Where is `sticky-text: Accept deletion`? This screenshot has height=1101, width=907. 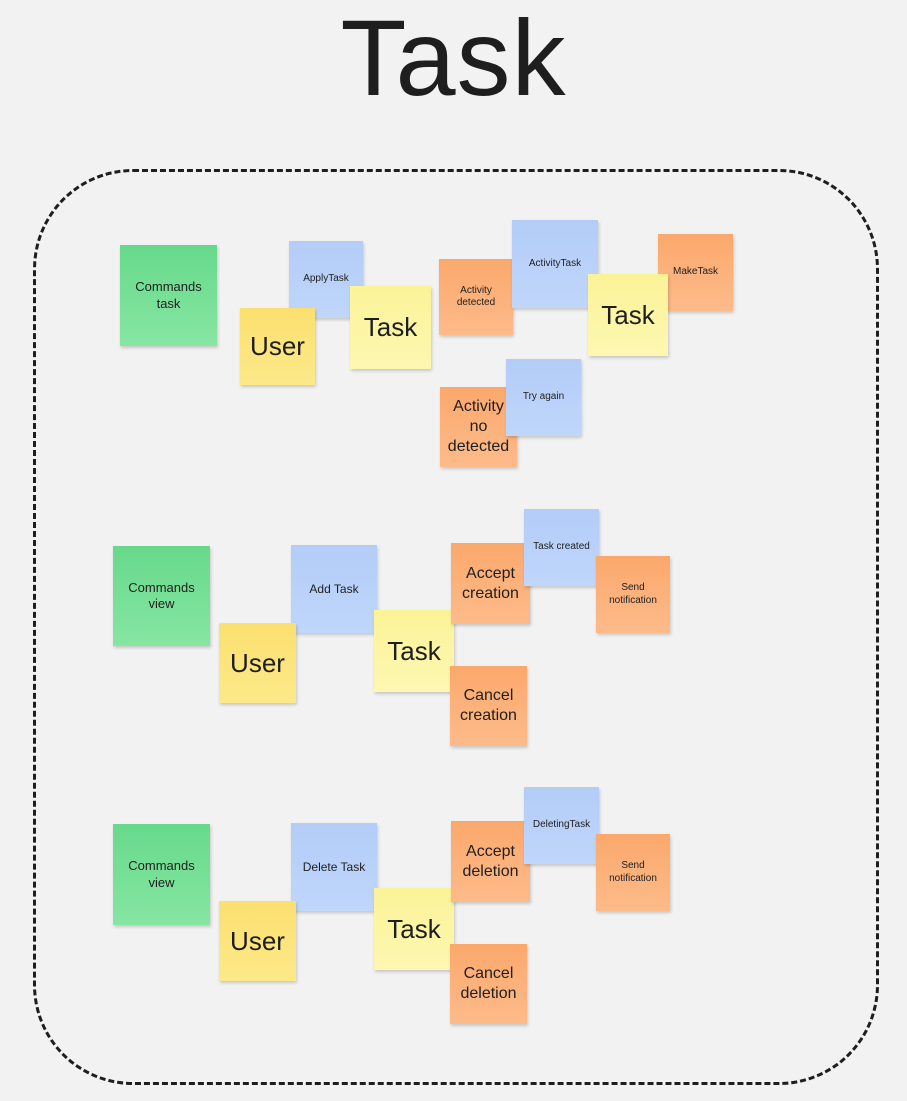 sticky-text: Accept deletion is located at coordinates (490, 861).